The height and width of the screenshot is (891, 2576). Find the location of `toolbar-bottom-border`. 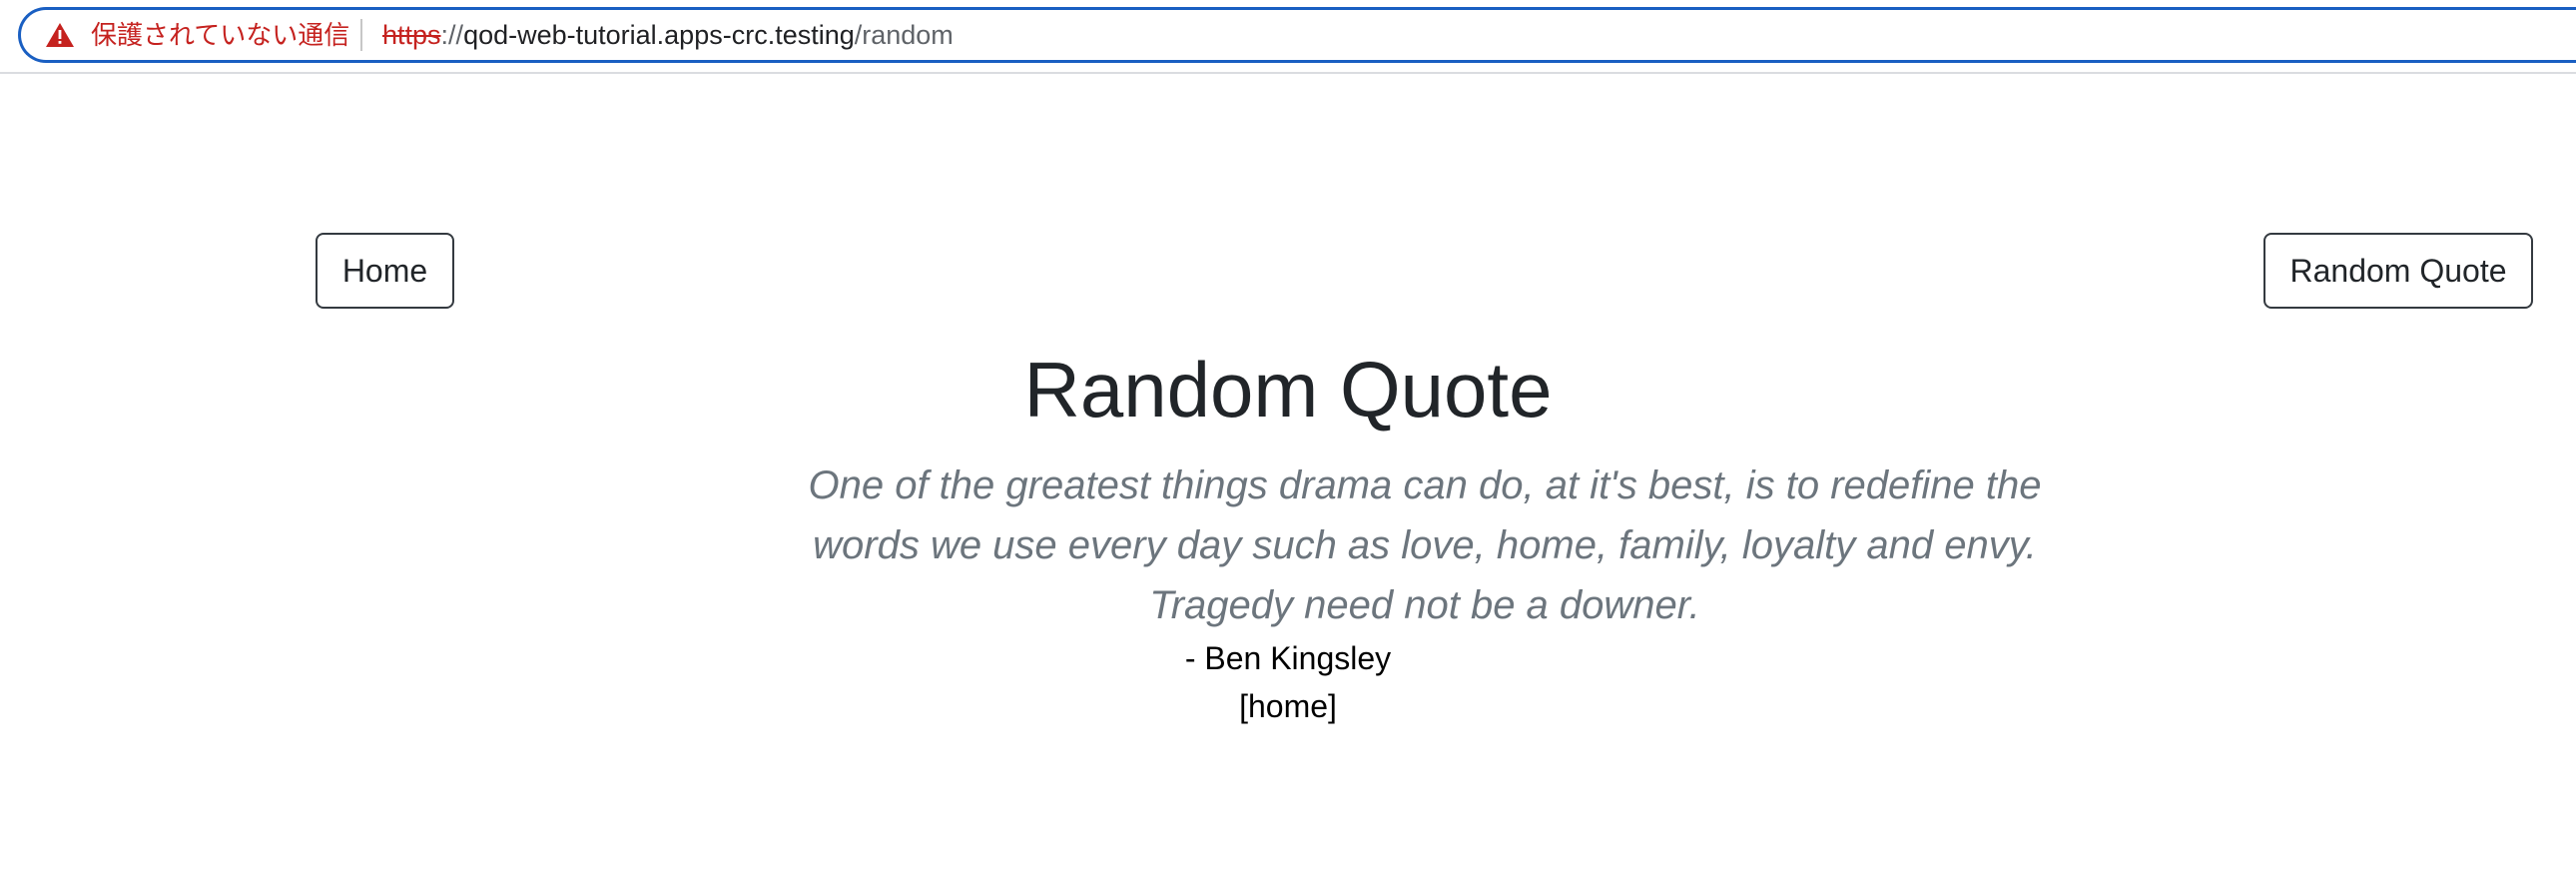

toolbar-bottom-border is located at coordinates (1288, 73).